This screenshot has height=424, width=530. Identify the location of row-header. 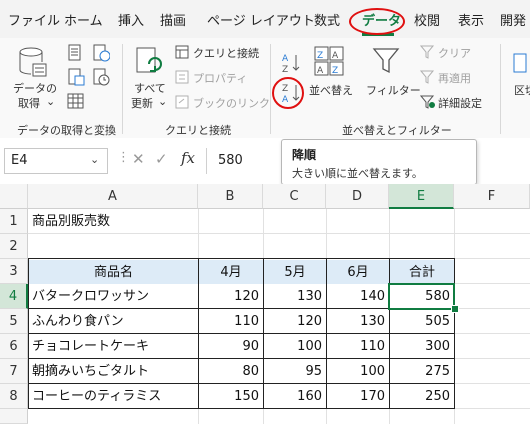
(14, 416).